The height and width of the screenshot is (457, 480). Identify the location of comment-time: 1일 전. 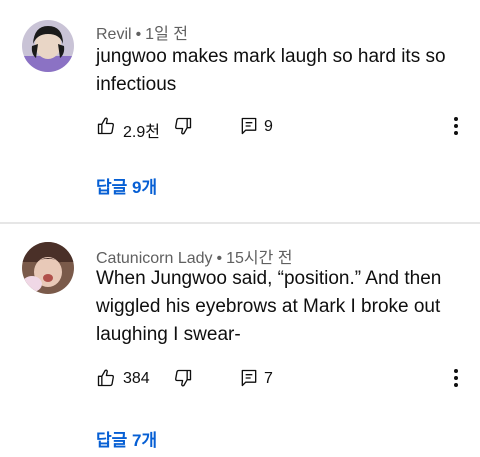
(166, 34).